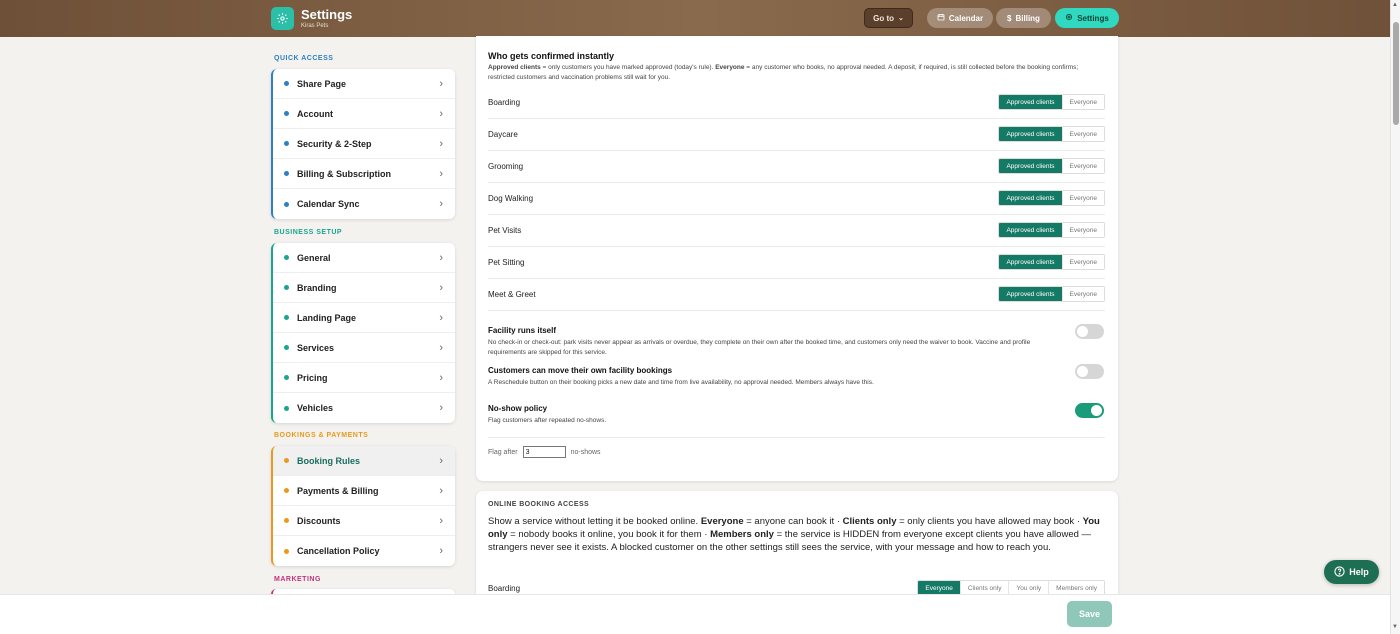  I want to click on no-show-title: No-show policy, so click(518, 408).